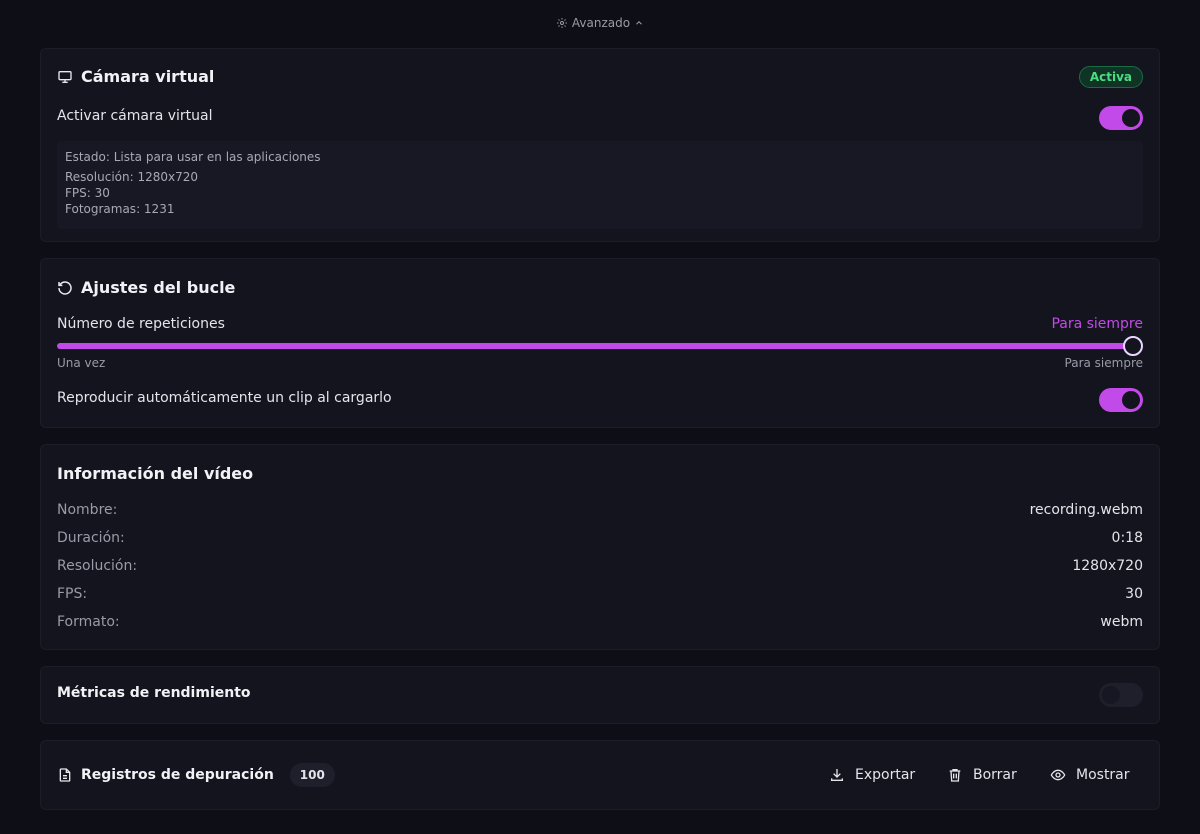  What do you see at coordinates (600, 566) in the screenshot?
I see `info-row-resolution: Resolución: 1280x720` at bounding box center [600, 566].